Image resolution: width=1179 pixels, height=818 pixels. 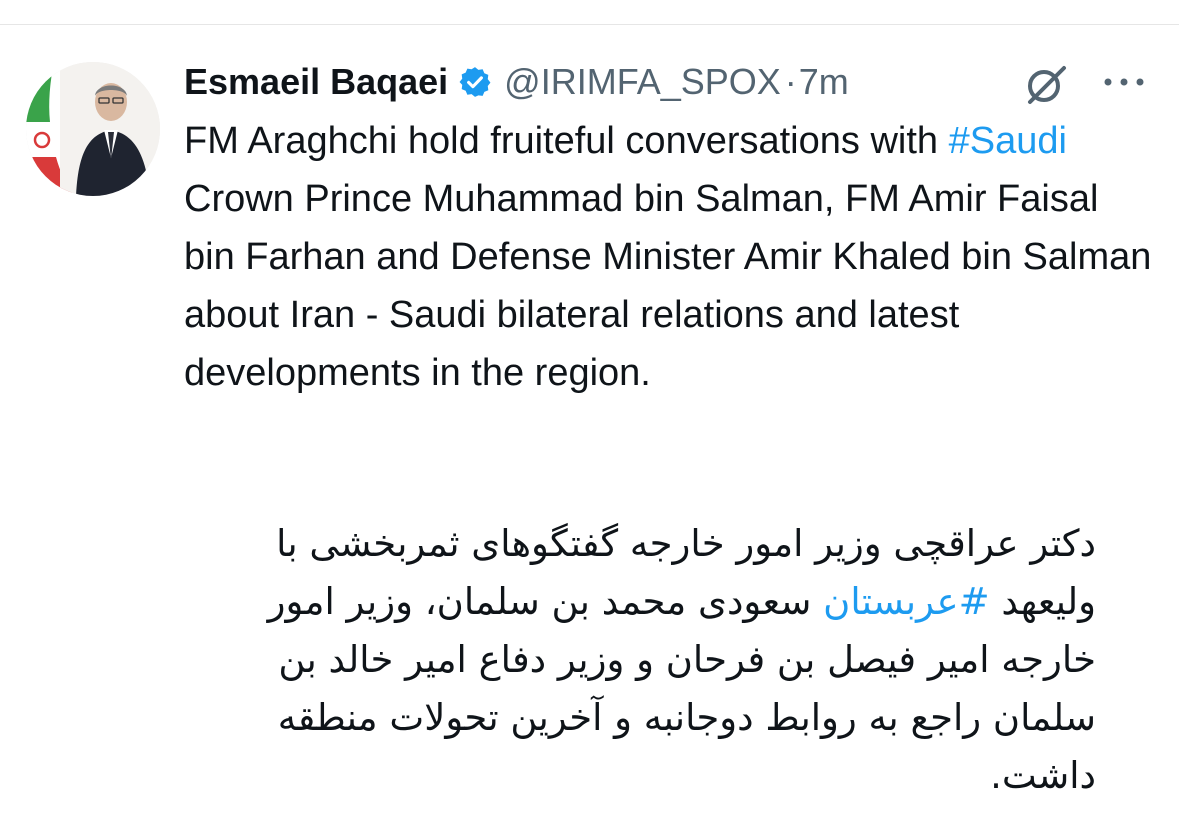 I want to click on profile-avatar, so click(x=93, y=129).